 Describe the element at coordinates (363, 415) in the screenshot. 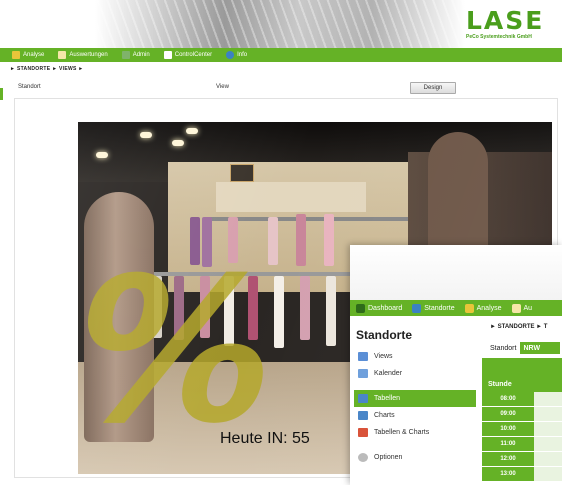

I see `bar-chart-icon` at that location.